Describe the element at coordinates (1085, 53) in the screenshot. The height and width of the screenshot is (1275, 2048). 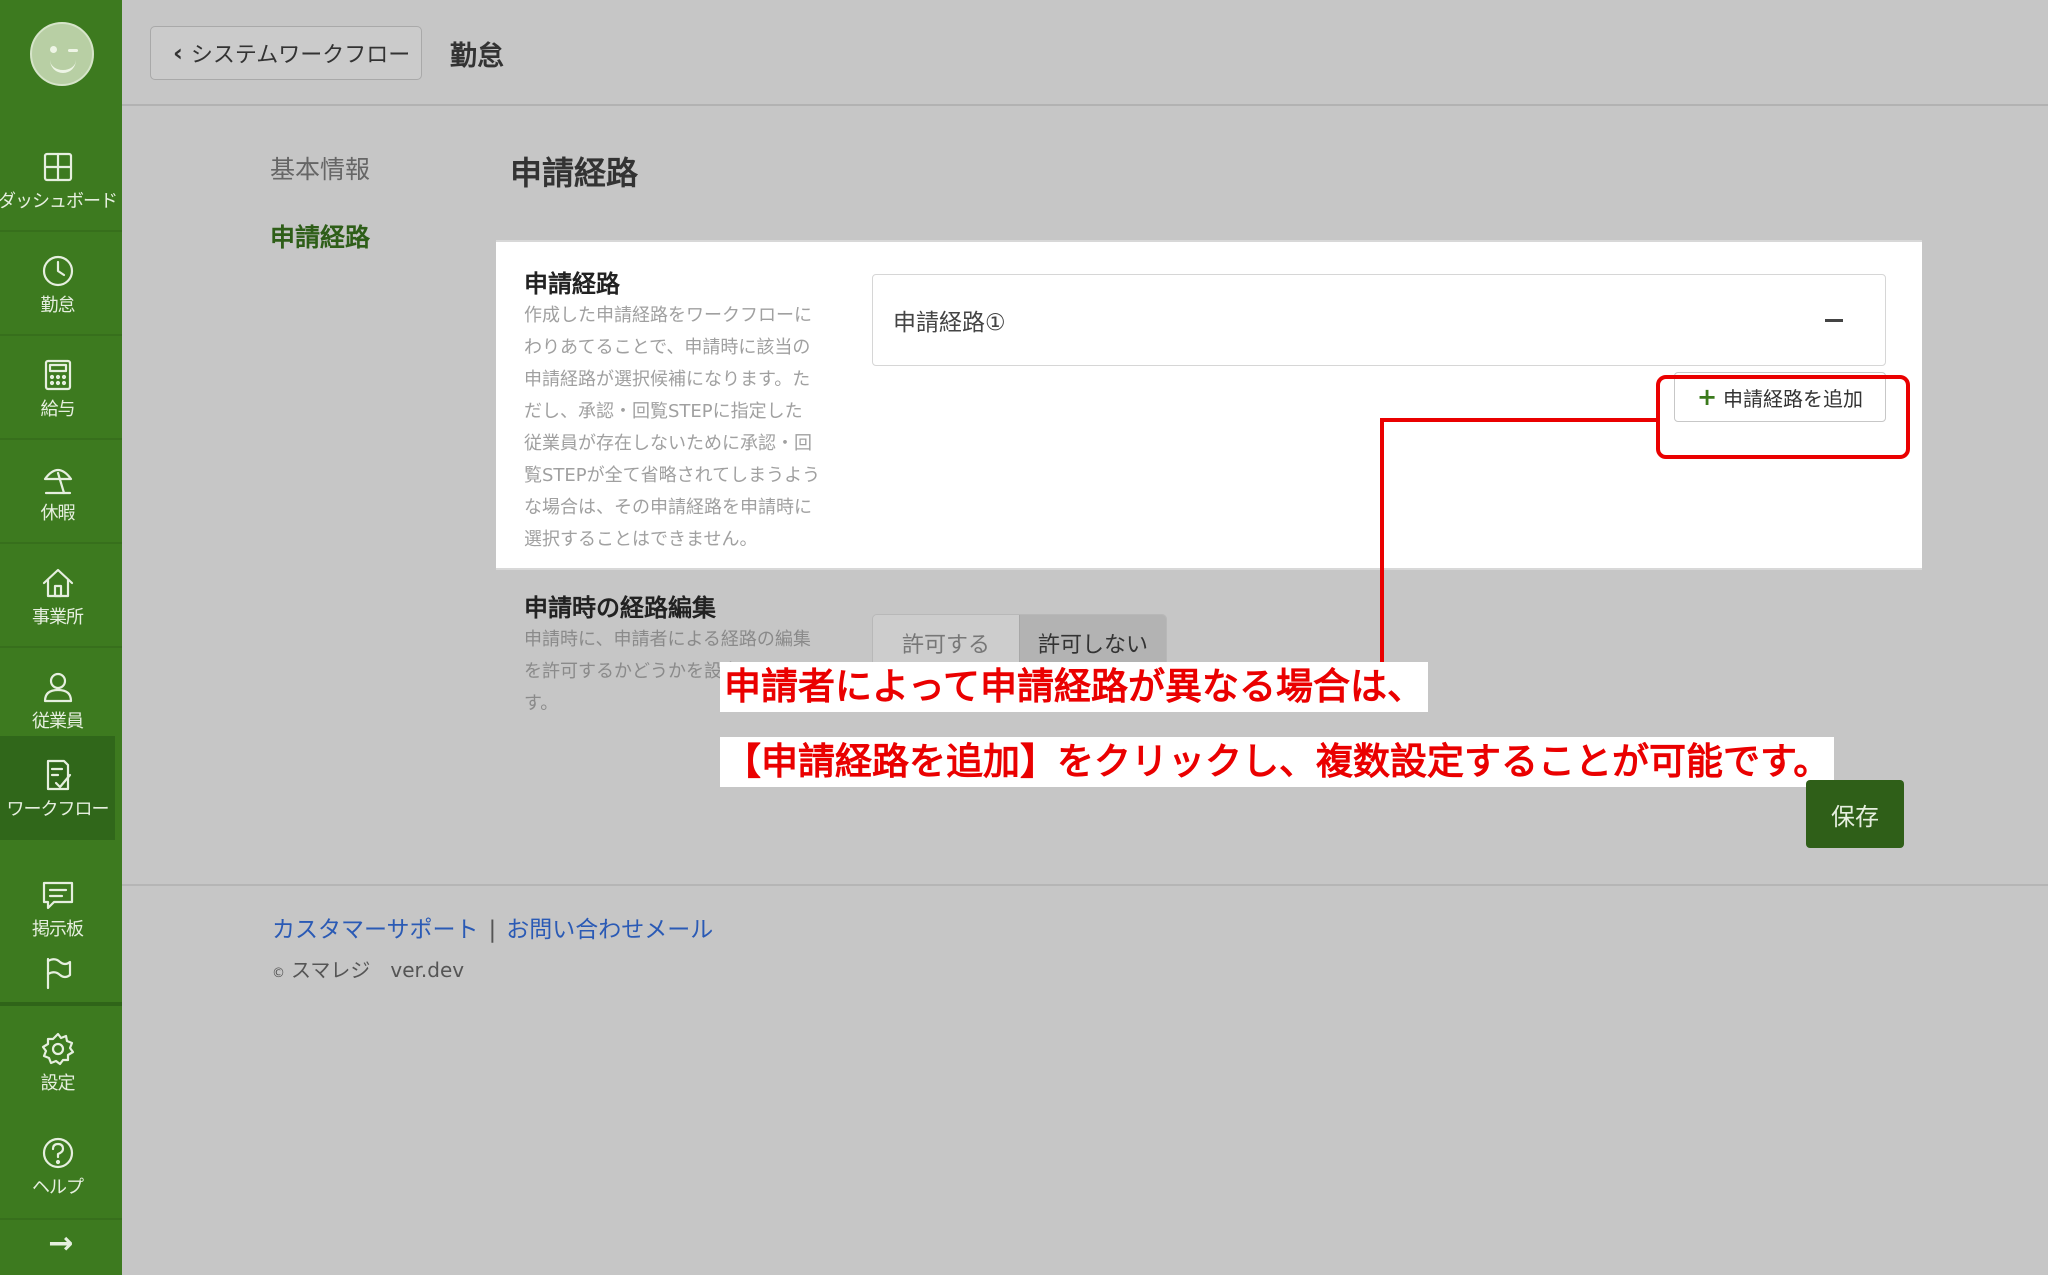
I see `header: ‹ システムワークフロー 勤怠` at that location.